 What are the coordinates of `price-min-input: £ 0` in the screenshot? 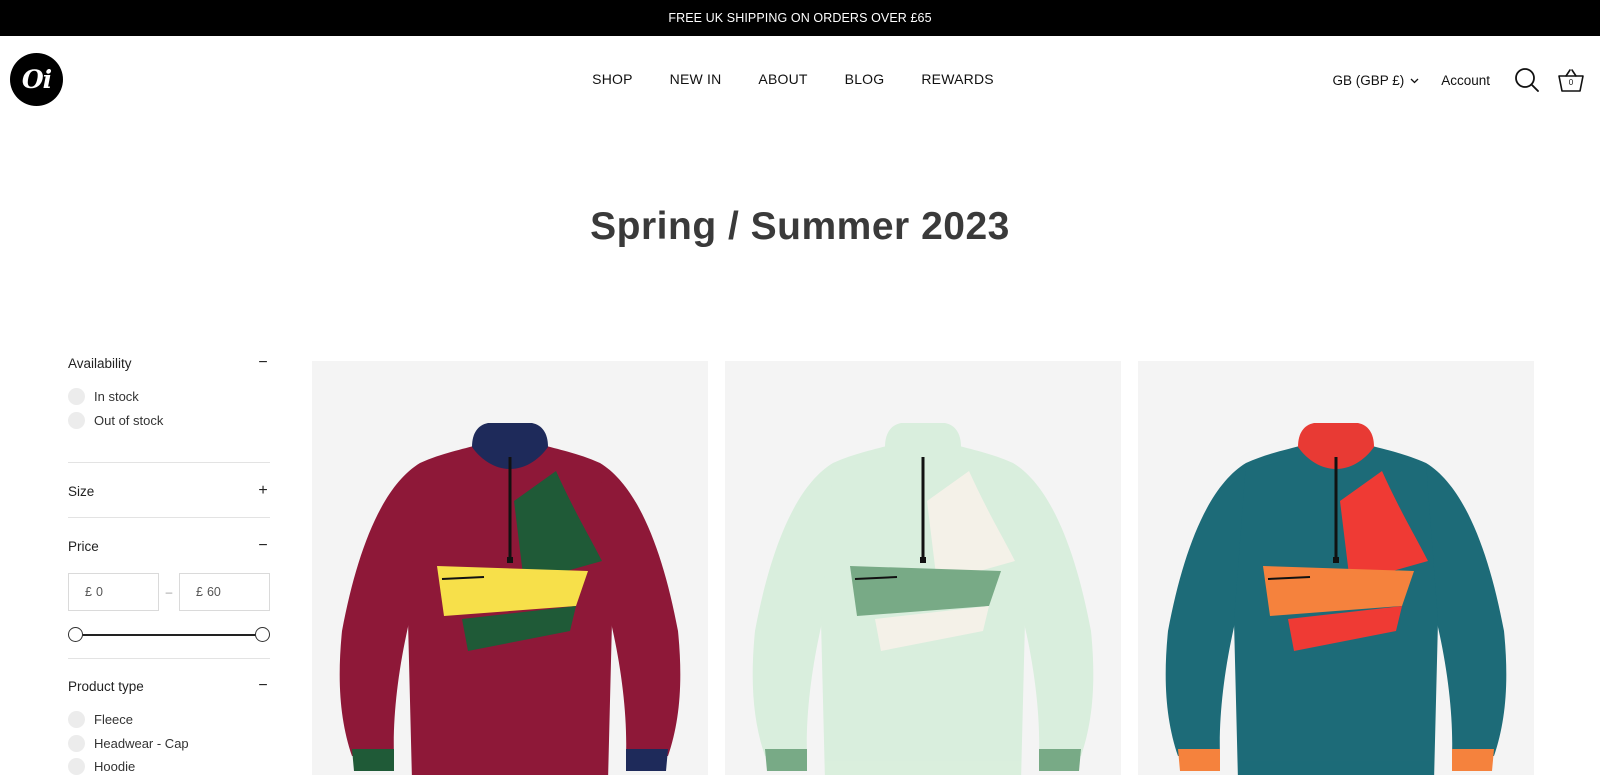 It's located at (113, 592).